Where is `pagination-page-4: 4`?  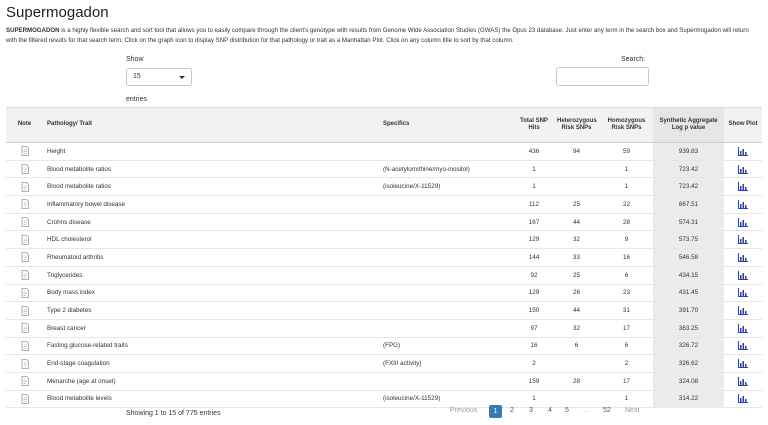 pagination-page-4: 4 is located at coordinates (550, 410).